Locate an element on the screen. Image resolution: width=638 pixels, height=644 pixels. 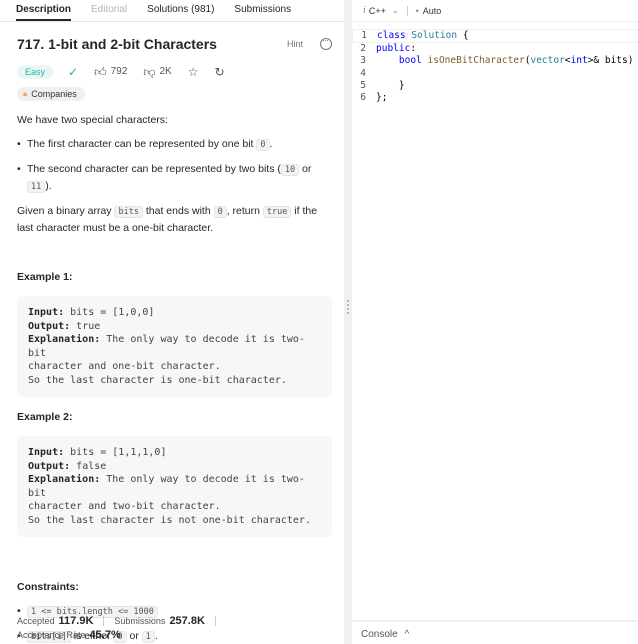
star-icon: ☆ is located at coordinates (193, 72).